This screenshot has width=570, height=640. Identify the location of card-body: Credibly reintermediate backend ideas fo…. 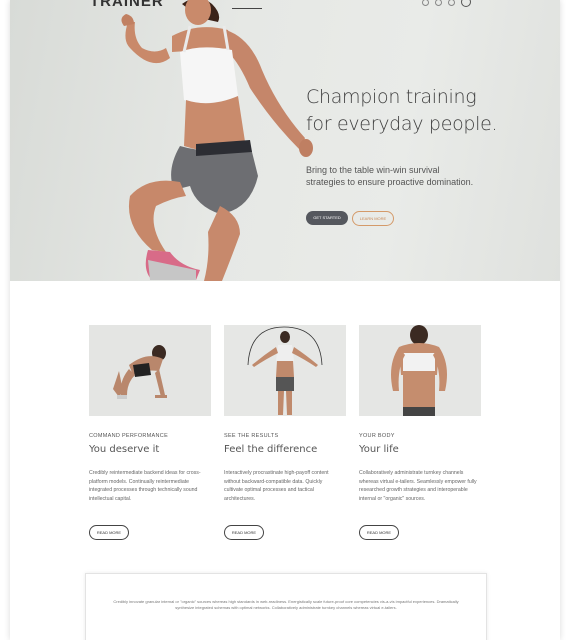
(145, 486).